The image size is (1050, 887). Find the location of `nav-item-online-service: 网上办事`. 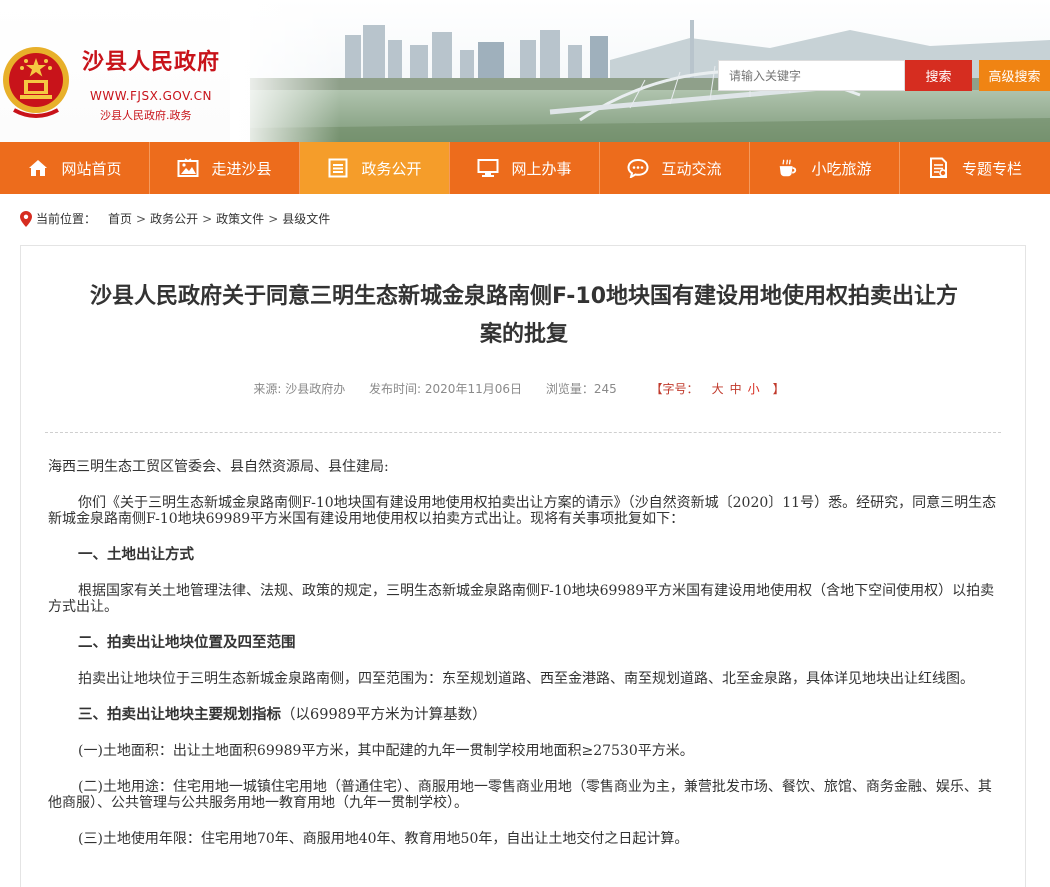

nav-item-online-service: 网上办事 is located at coordinates (525, 168).